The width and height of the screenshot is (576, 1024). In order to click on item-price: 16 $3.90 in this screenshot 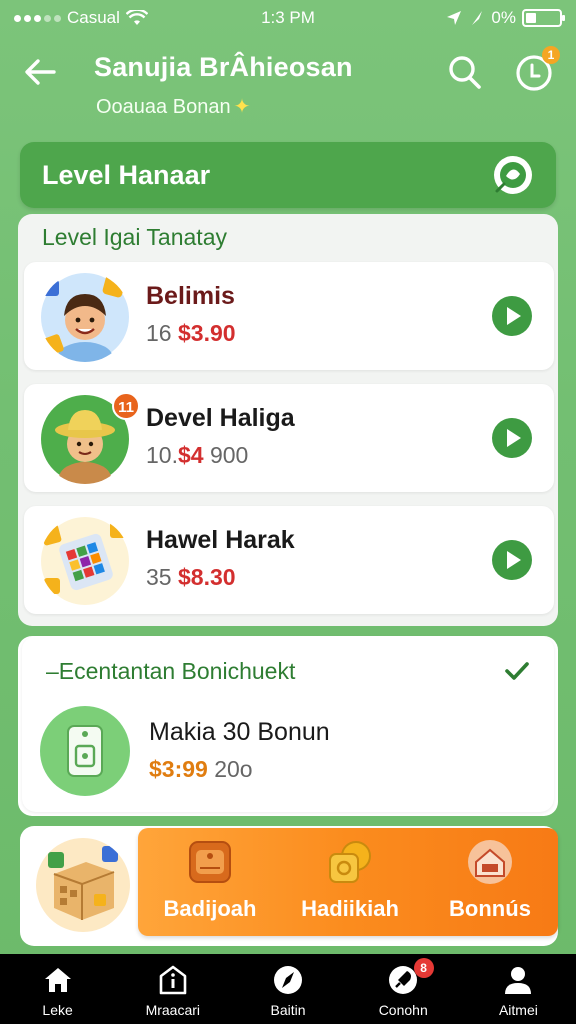, I will do `click(191, 333)`.